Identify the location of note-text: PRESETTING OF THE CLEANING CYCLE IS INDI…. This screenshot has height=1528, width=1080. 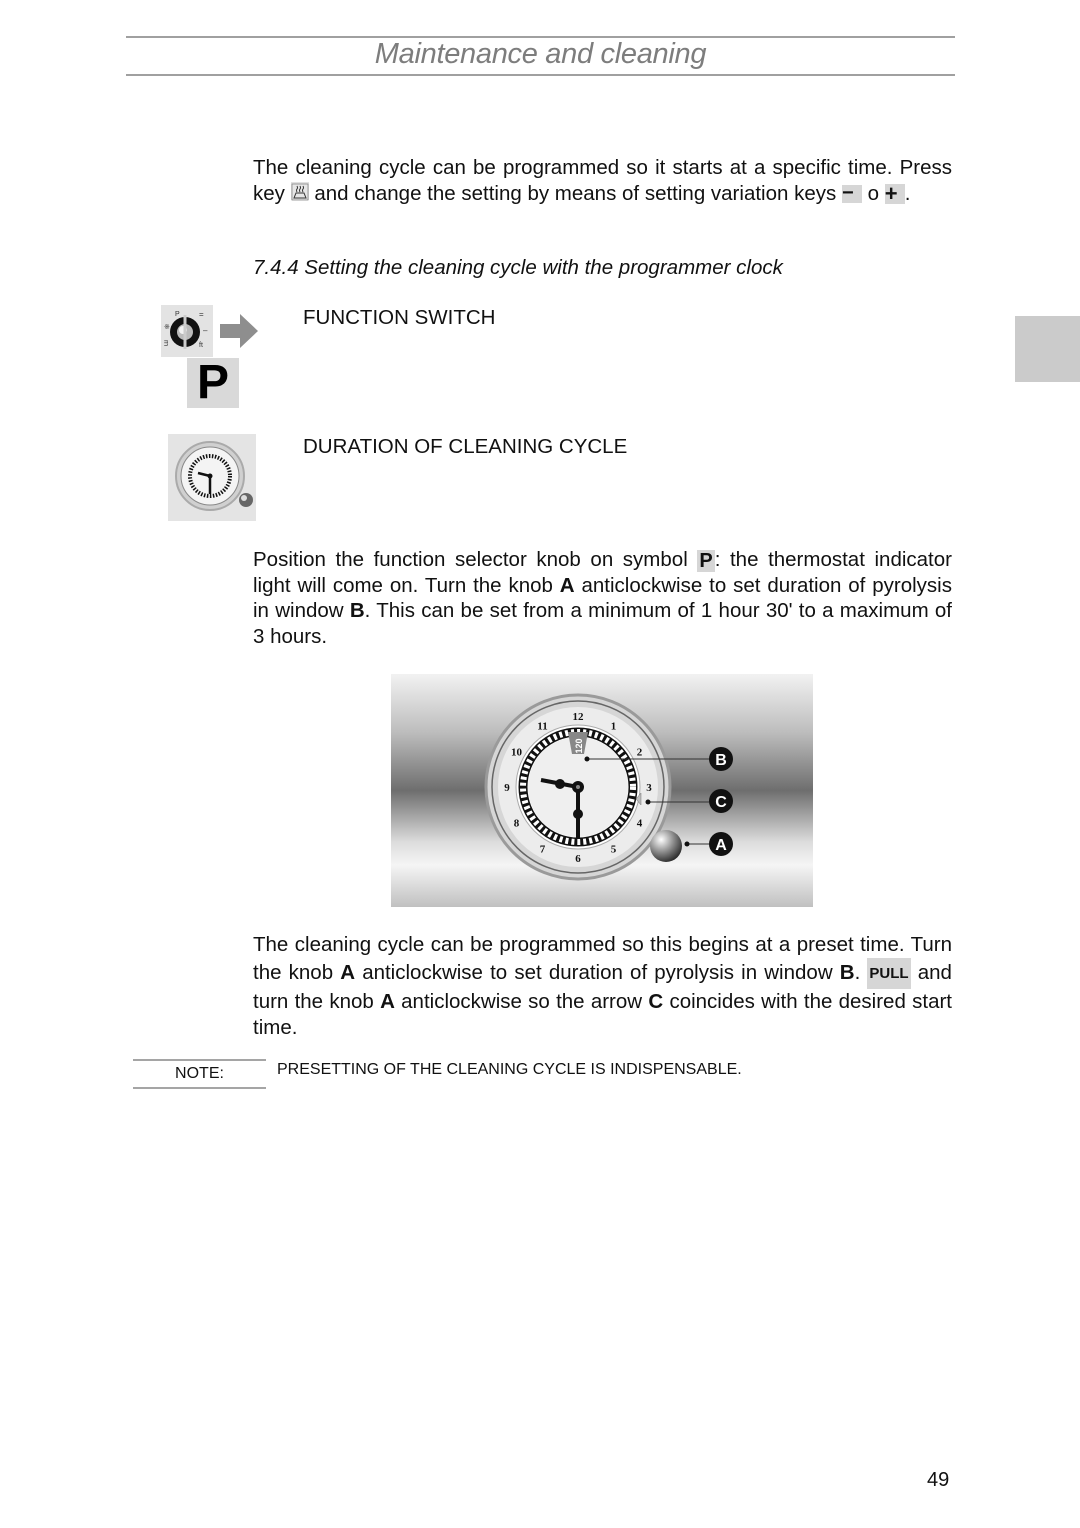
(509, 1069).